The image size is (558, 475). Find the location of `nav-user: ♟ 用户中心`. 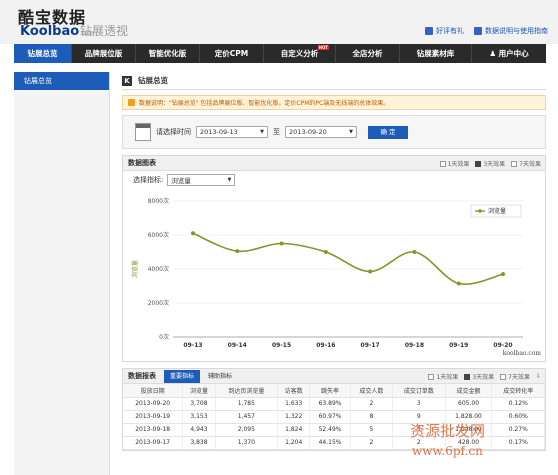

nav-user: ♟ 用户中心 is located at coordinates (509, 53).